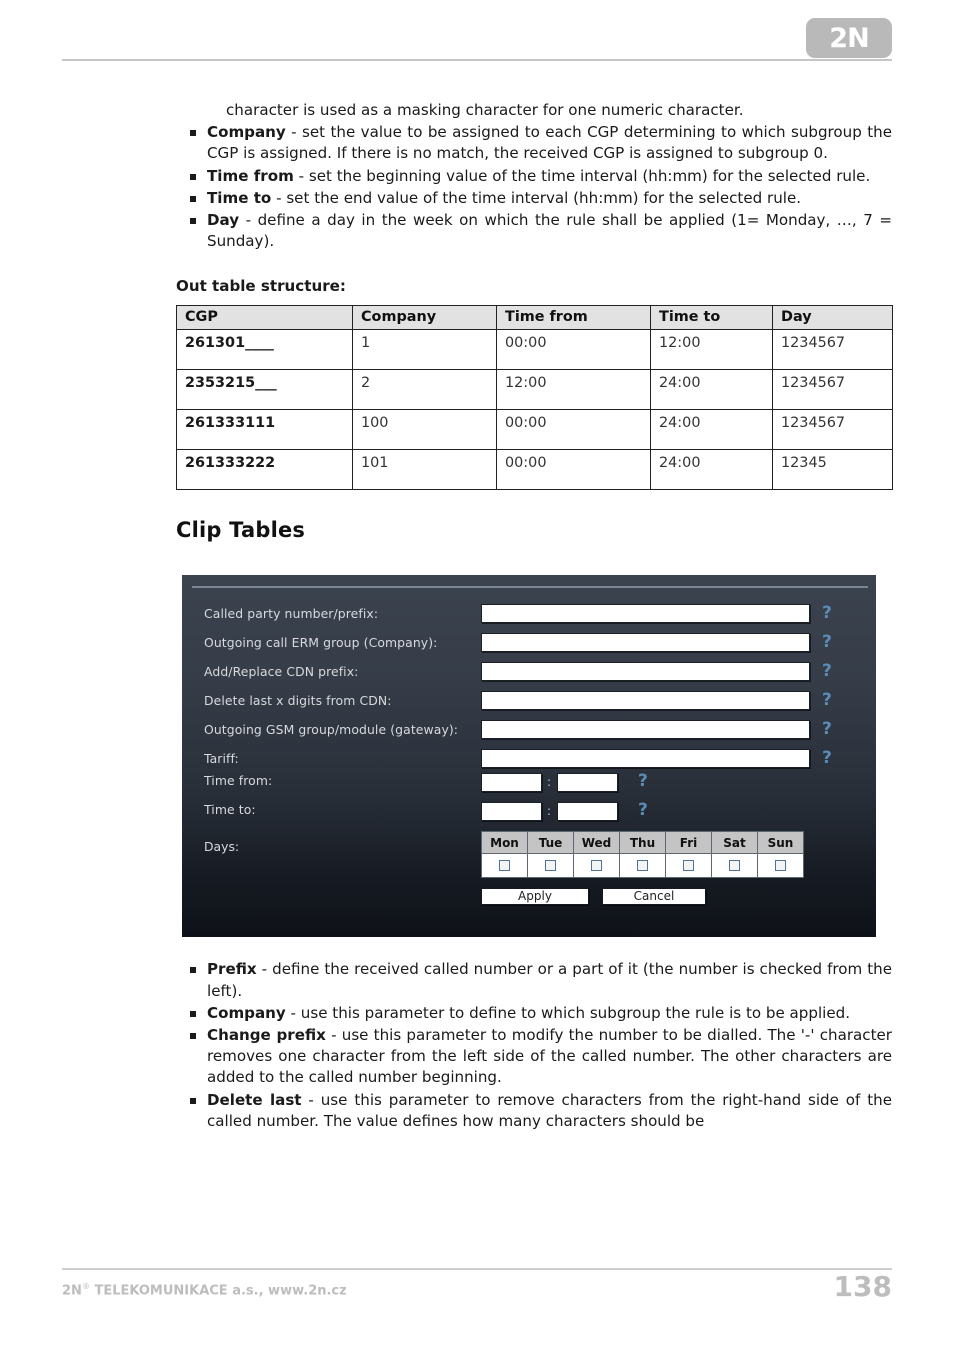 The width and height of the screenshot is (954, 1350). I want to click on day-cell-mon, so click(504, 866).